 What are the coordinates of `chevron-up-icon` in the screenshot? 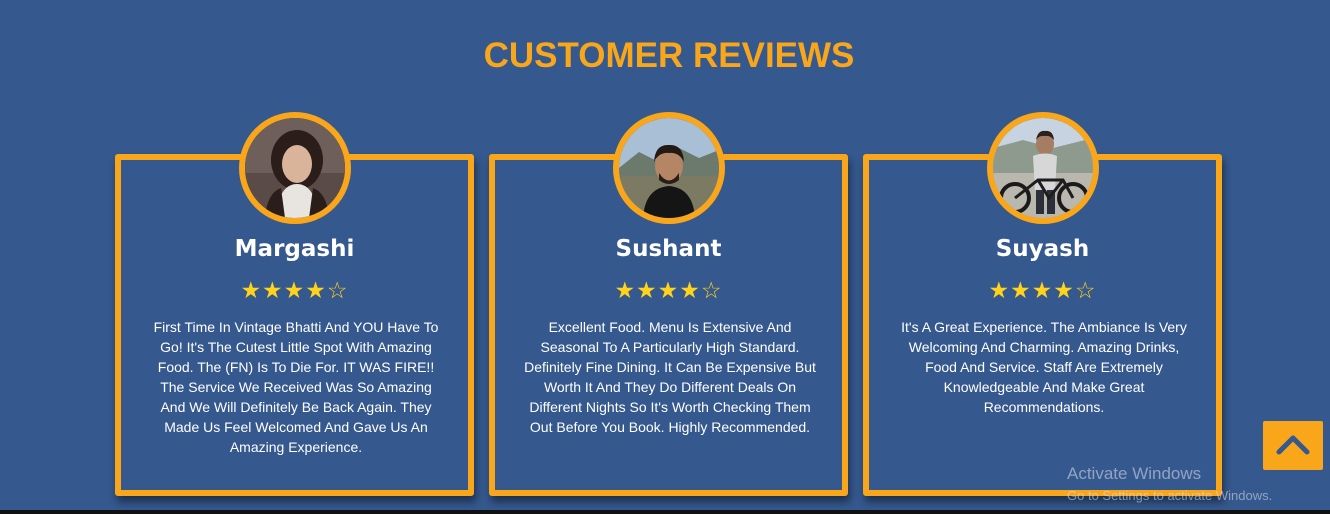 It's located at (1293, 445).